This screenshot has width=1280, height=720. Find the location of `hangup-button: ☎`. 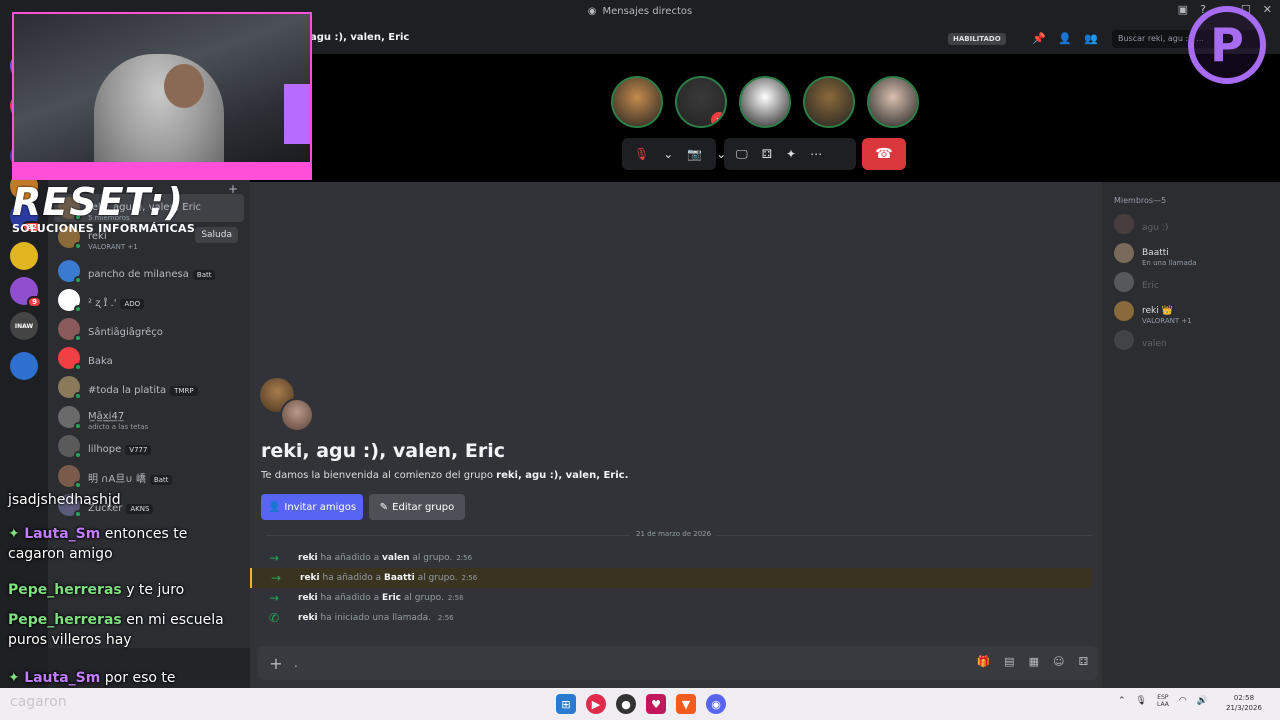

hangup-button: ☎ is located at coordinates (884, 154).